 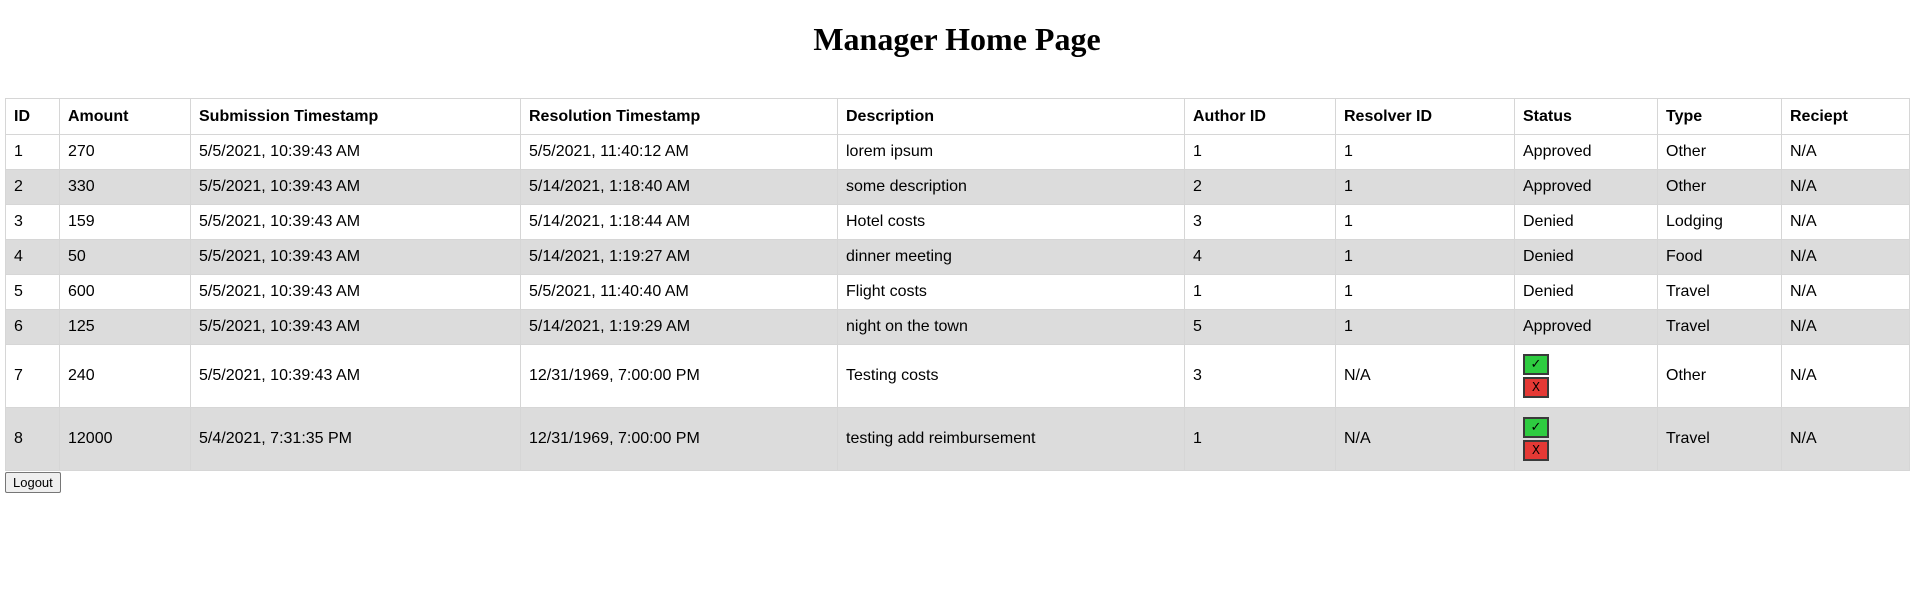 What do you see at coordinates (32, 152) in the screenshot?
I see `cell-id: 1` at bounding box center [32, 152].